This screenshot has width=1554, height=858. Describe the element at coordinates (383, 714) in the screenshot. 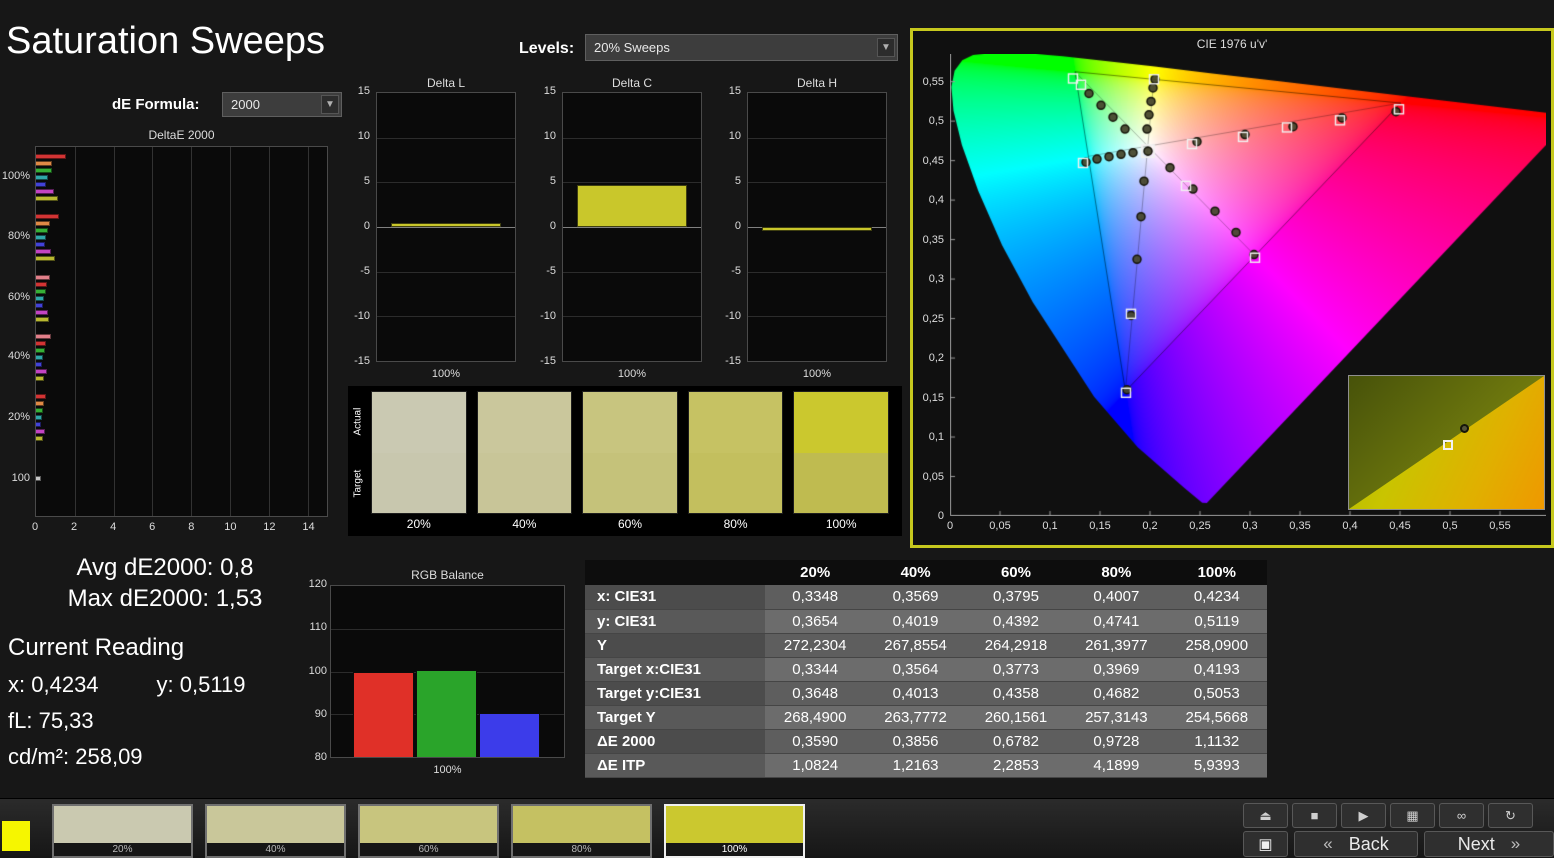

I see `rgb-bar-red` at that location.